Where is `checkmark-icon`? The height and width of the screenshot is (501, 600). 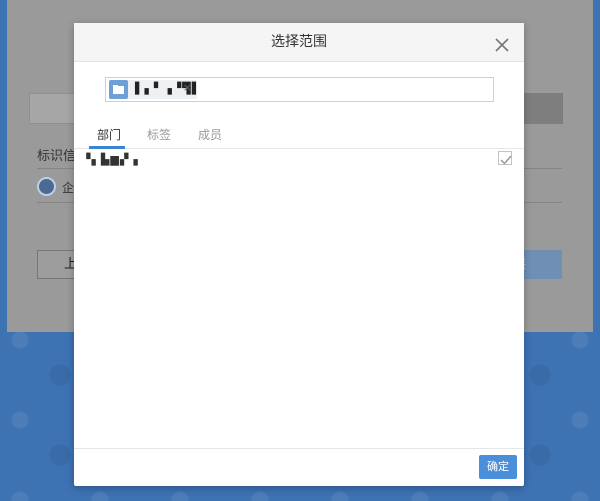
checkmark-icon is located at coordinates (506, 160).